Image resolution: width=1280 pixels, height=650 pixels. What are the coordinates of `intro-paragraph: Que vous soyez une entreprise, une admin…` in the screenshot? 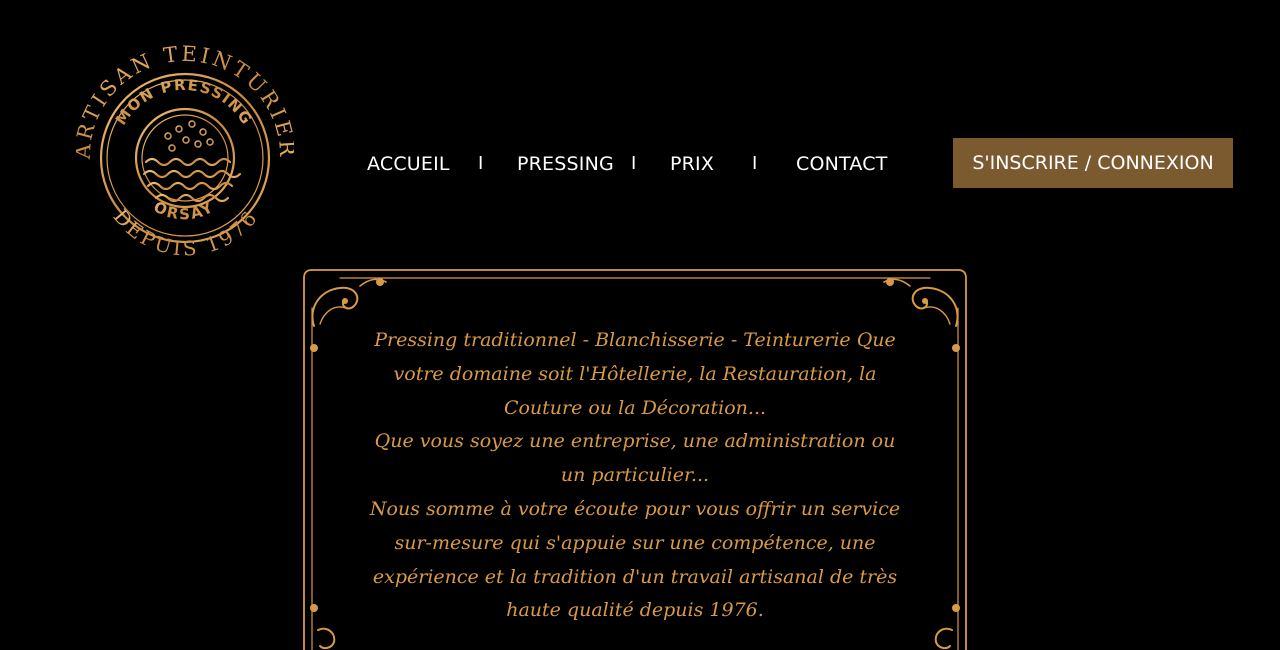 It's located at (635, 458).